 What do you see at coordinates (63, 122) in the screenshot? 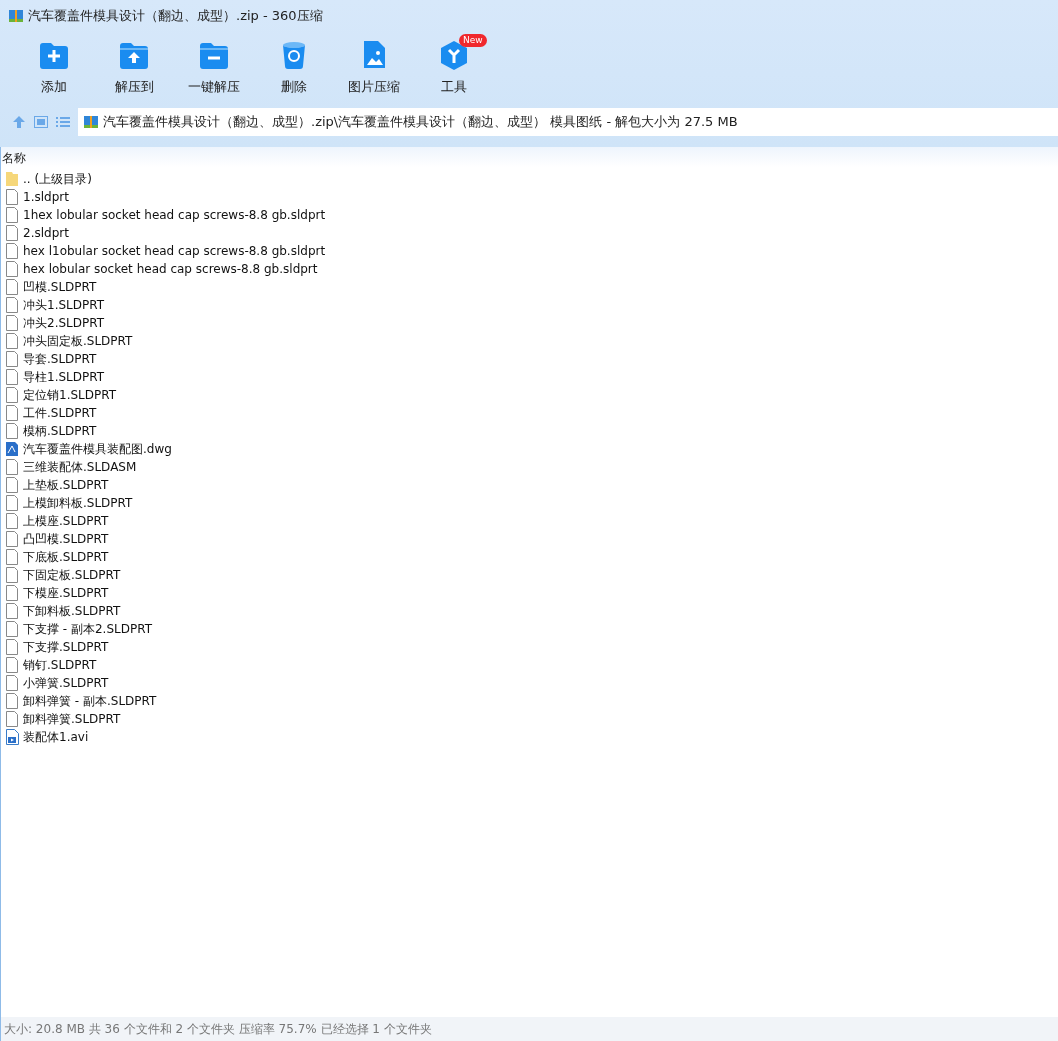
I see `list-view-icon` at bounding box center [63, 122].